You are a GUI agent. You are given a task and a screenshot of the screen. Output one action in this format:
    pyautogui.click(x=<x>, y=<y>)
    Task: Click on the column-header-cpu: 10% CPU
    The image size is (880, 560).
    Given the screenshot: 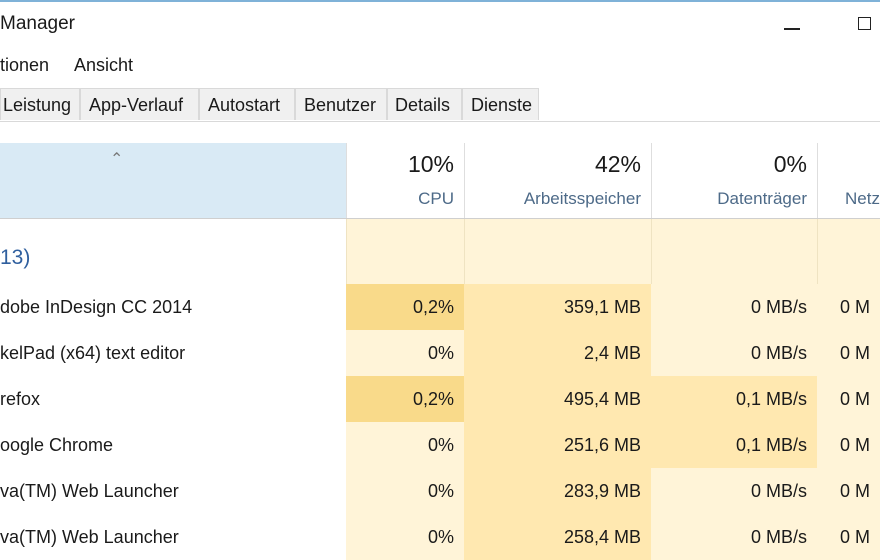 What is the action you would take?
    pyautogui.click(x=405, y=181)
    